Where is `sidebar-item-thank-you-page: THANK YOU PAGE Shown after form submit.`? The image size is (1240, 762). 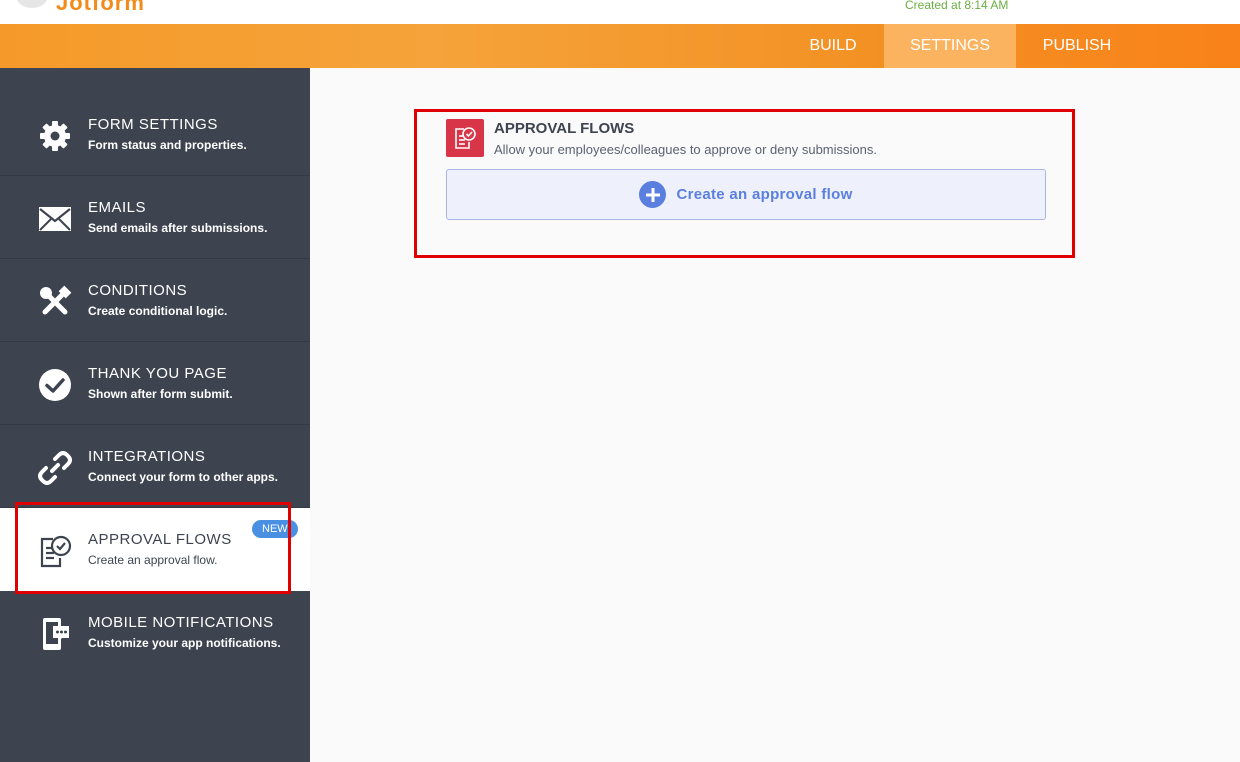 sidebar-item-thank-you-page: THANK YOU PAGE Shown after form submit. is located at coordinates (155, 383).